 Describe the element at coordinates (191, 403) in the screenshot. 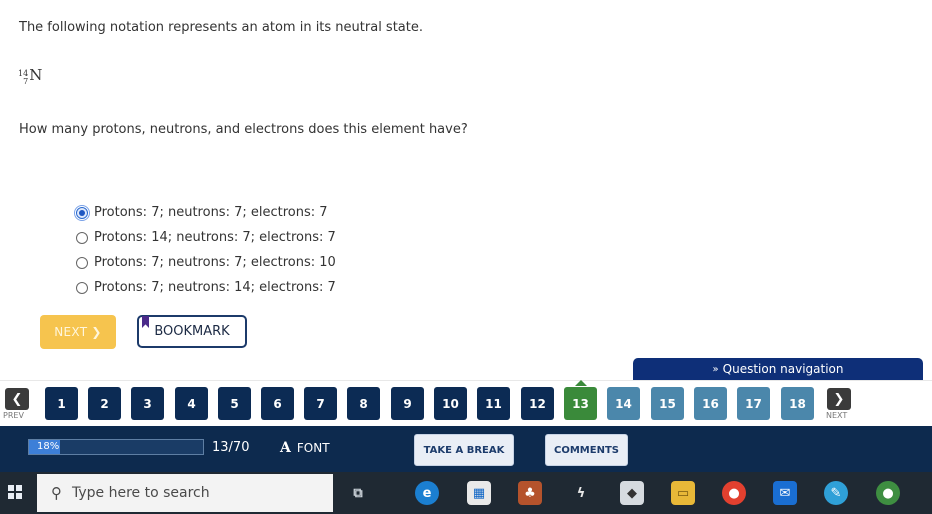

I see `question-button-4: 4` at that location.